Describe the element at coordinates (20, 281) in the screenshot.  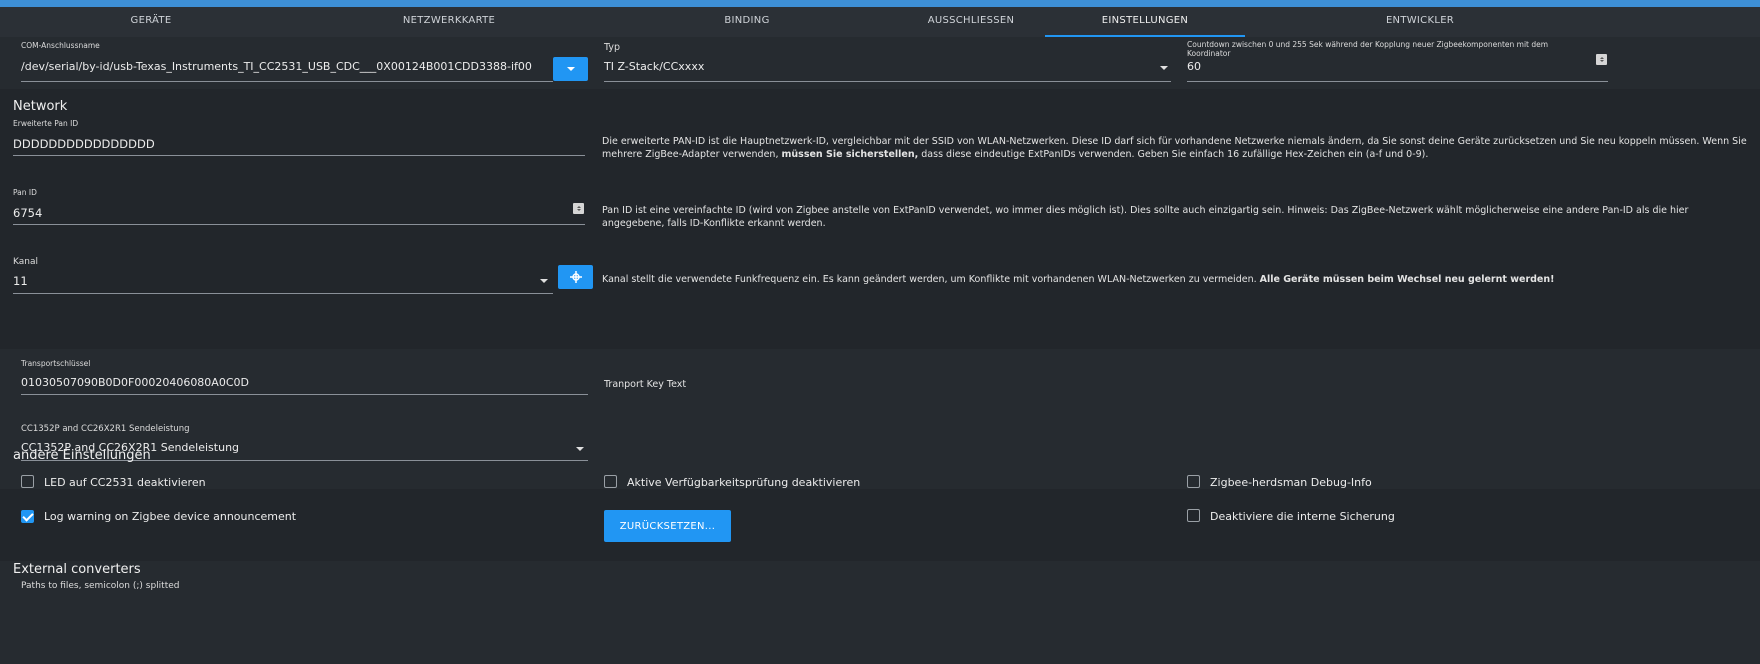
I see `kanal-select: 11` at that location.